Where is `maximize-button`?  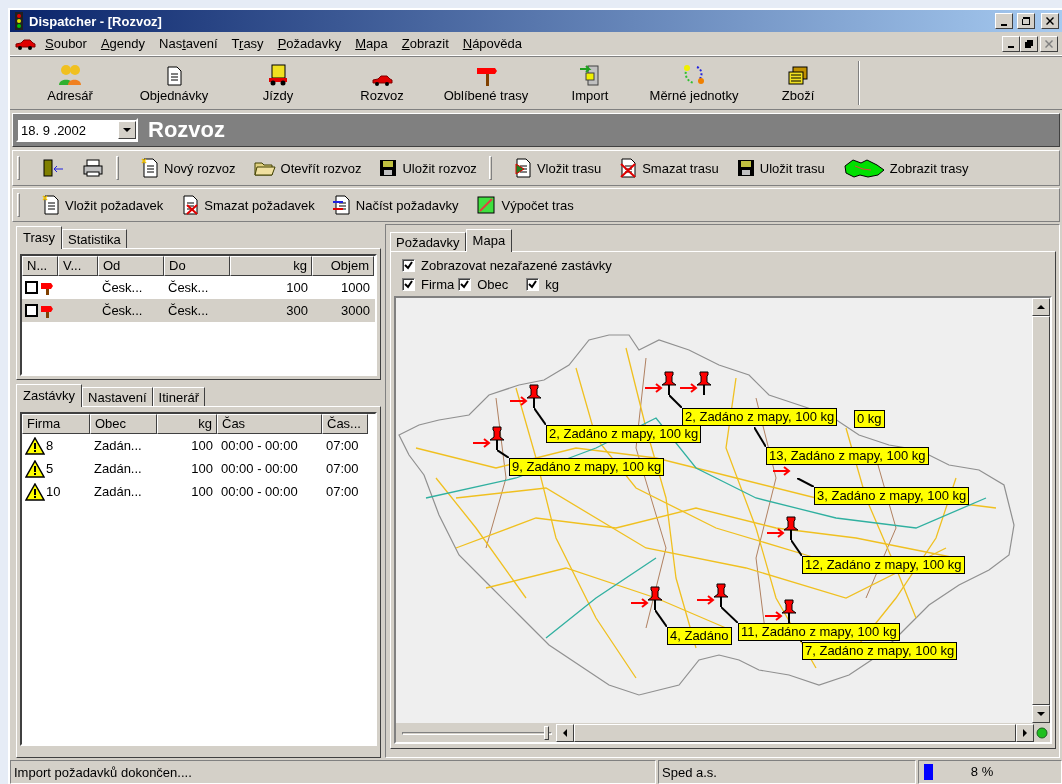
maximize-button is located at coordinates (1026, 21).